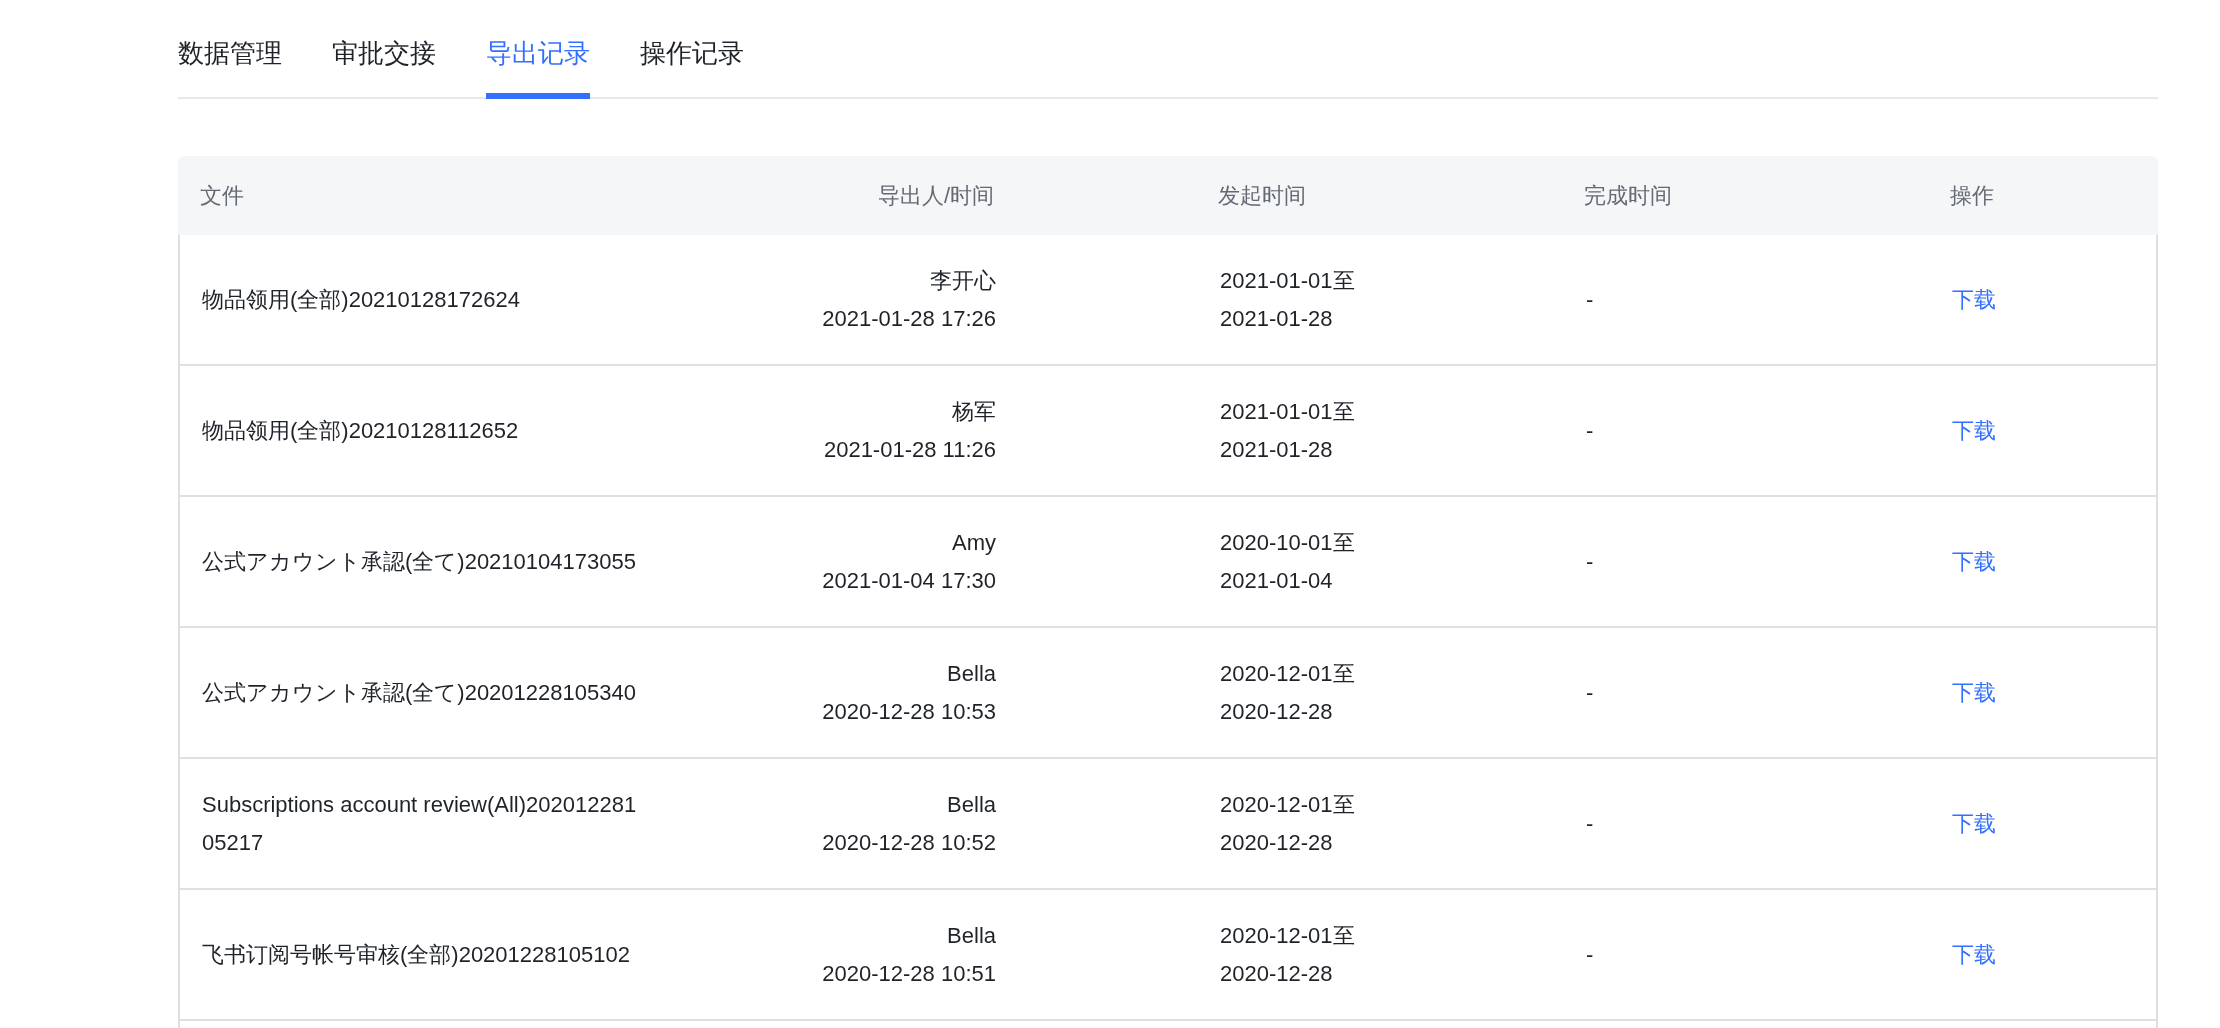 This screenshot has height=1028, width=2220. What do you see at coordinates (222, 195) in the screenshot?
I see `column-header: 文件` at bounding box center [222, 195].